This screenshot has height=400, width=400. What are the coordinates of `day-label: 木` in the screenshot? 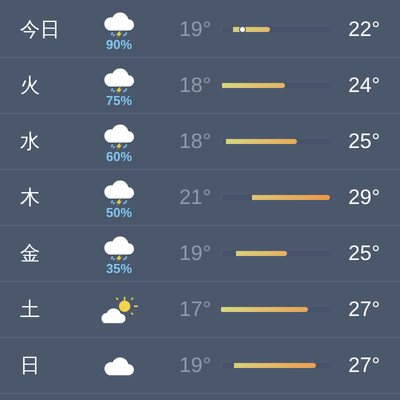 It's located at (30, 198).